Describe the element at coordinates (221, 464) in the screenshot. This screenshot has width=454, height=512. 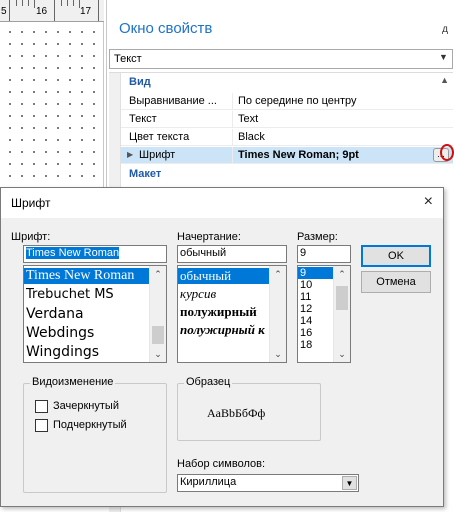
I see `charset-label: Набор символов:` at that location.